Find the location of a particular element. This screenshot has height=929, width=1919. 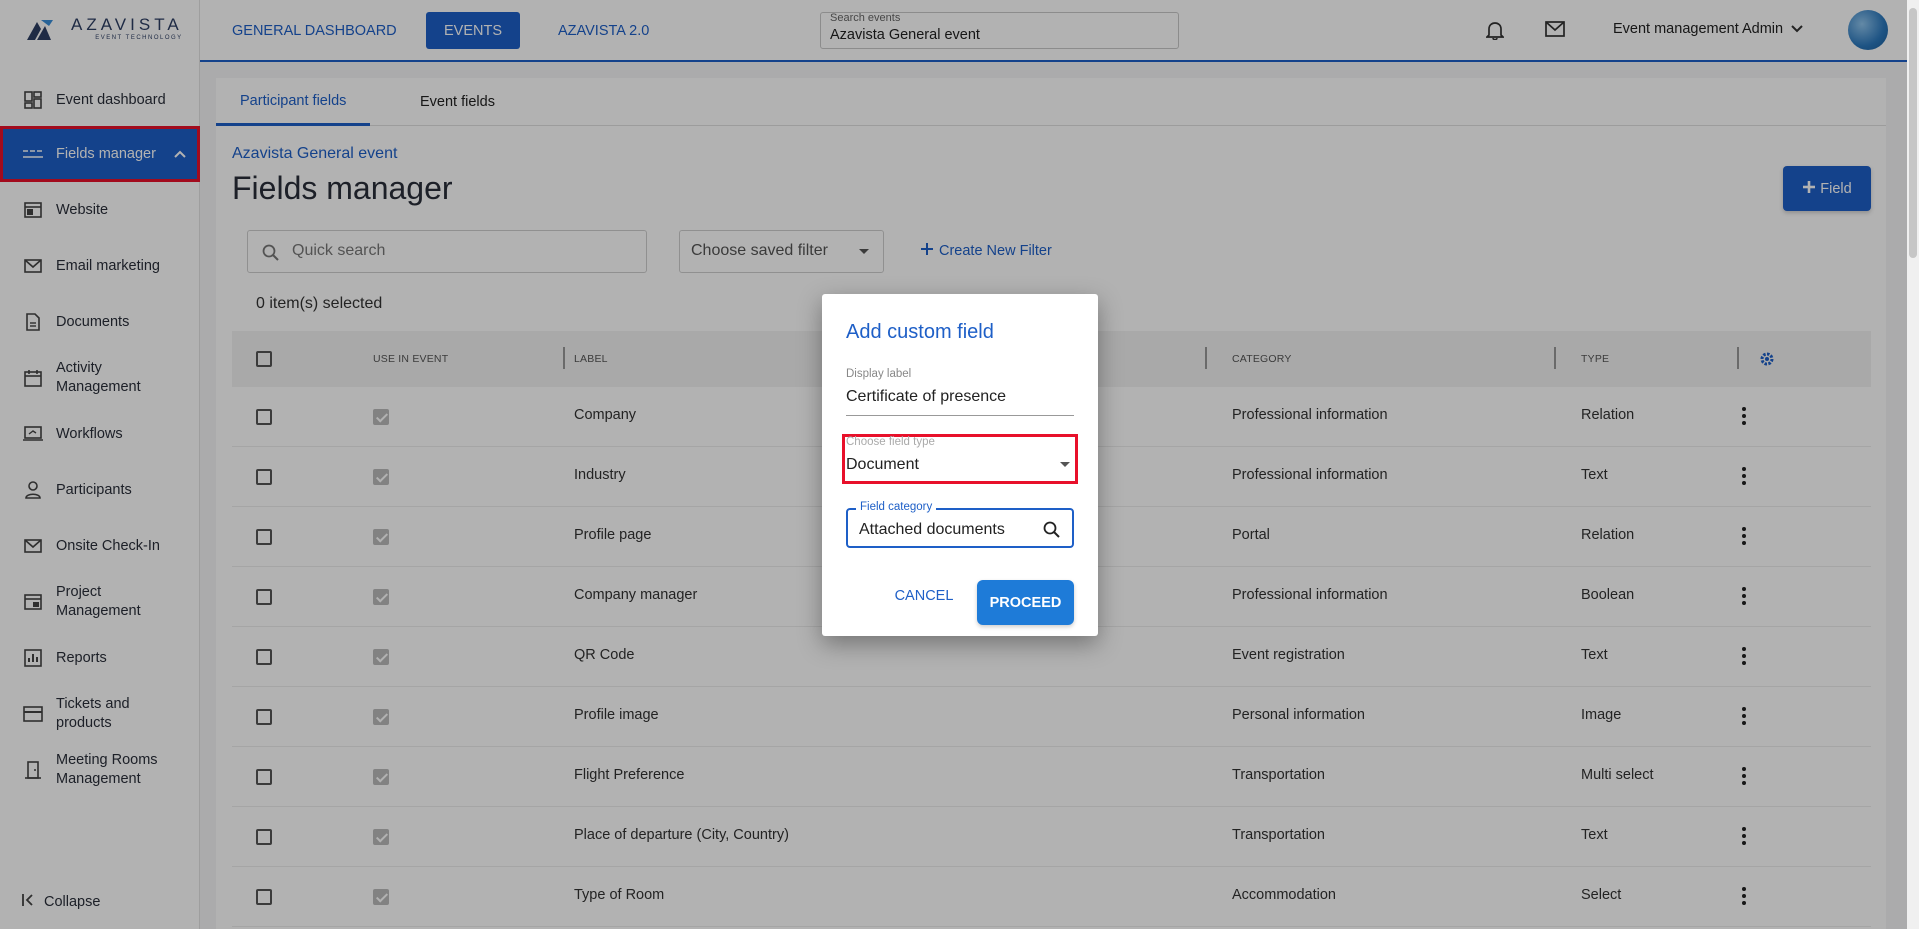

display-label-label: Display label is located at coordinates (879, 374).